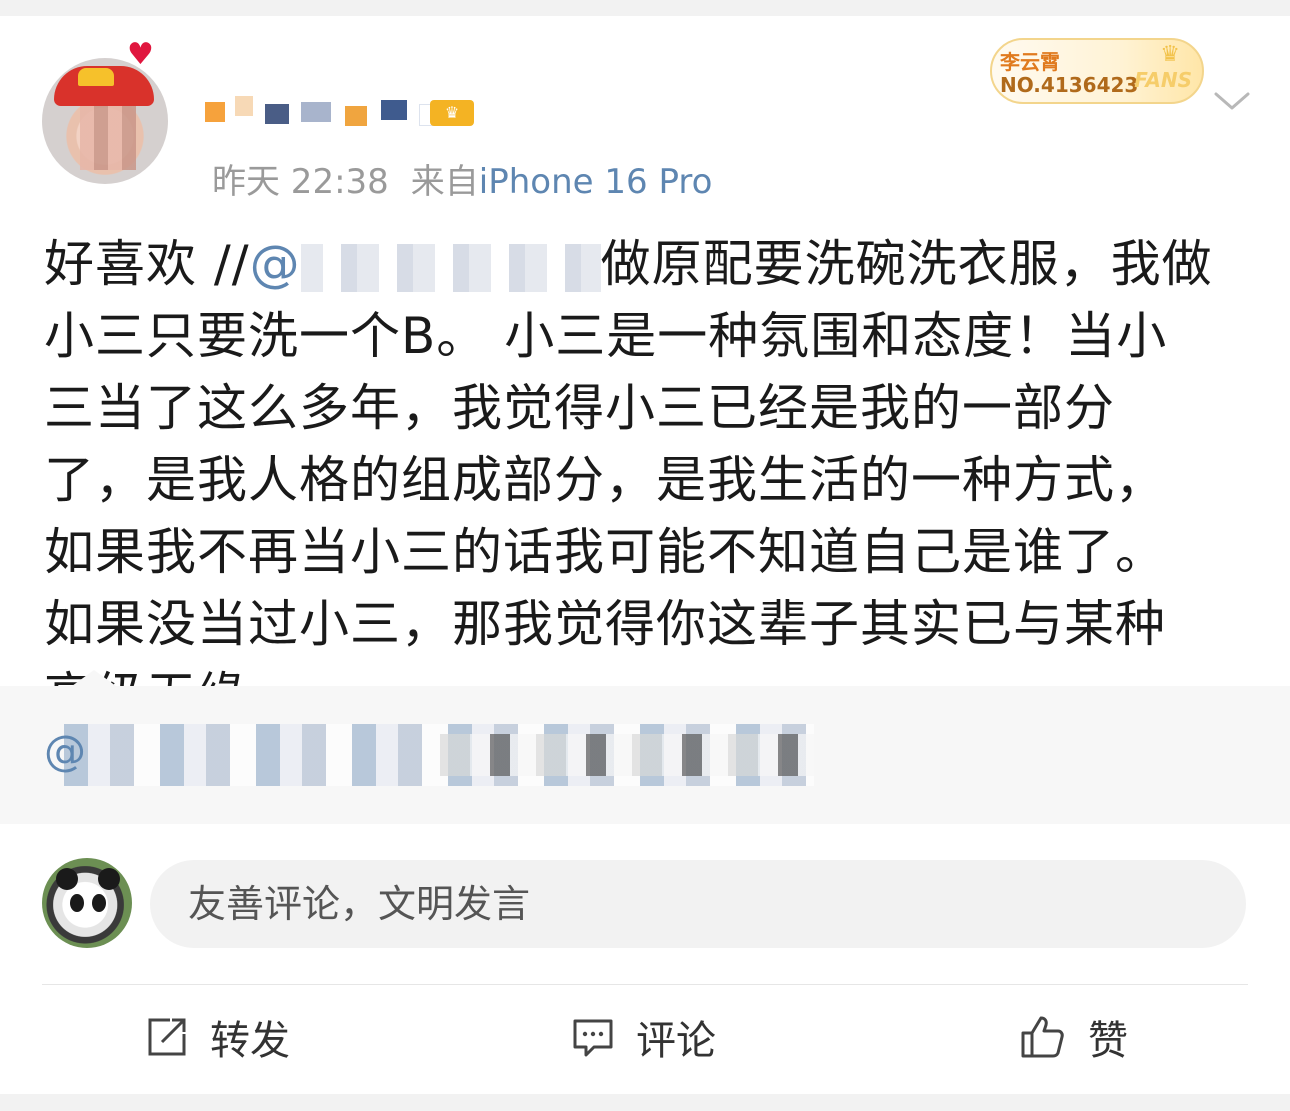 This screenshot has width=1290, height=1111. Describe the element at coordinates (676, 1041) in the screenshot. I see `comment-label: 评论` at that location.